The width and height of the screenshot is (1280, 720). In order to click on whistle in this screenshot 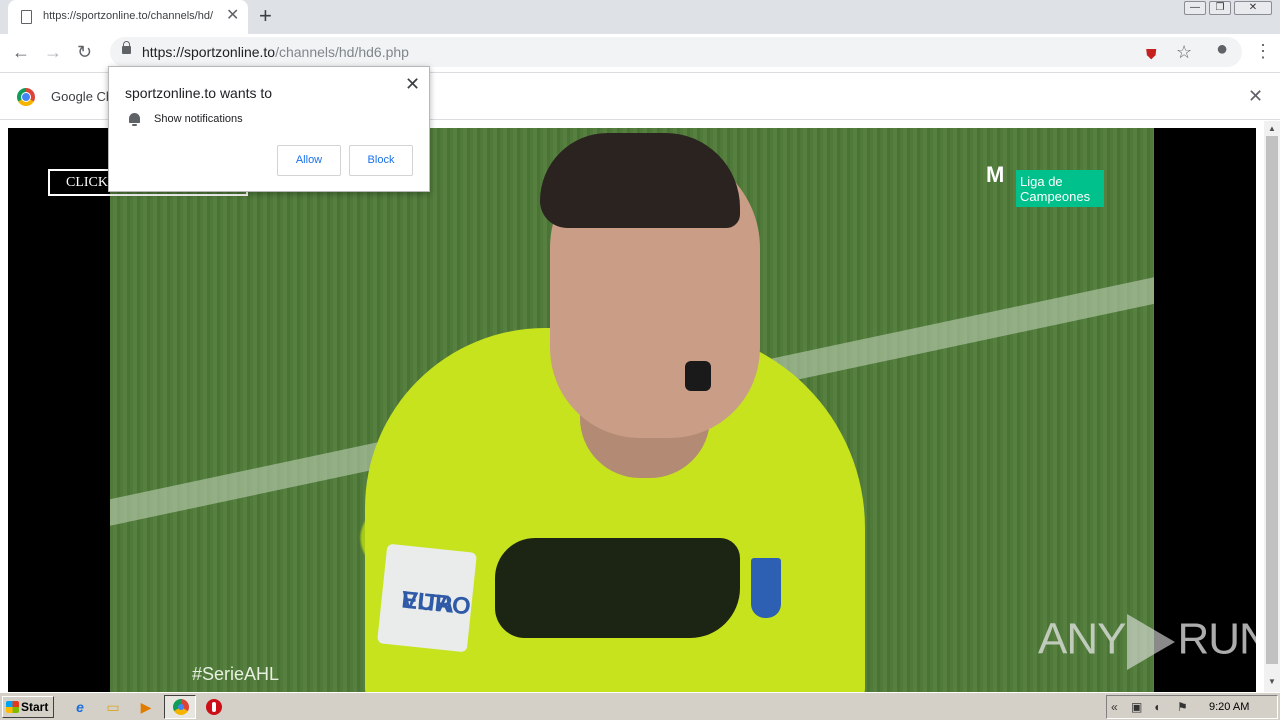, I will do `click(698, 376)`.